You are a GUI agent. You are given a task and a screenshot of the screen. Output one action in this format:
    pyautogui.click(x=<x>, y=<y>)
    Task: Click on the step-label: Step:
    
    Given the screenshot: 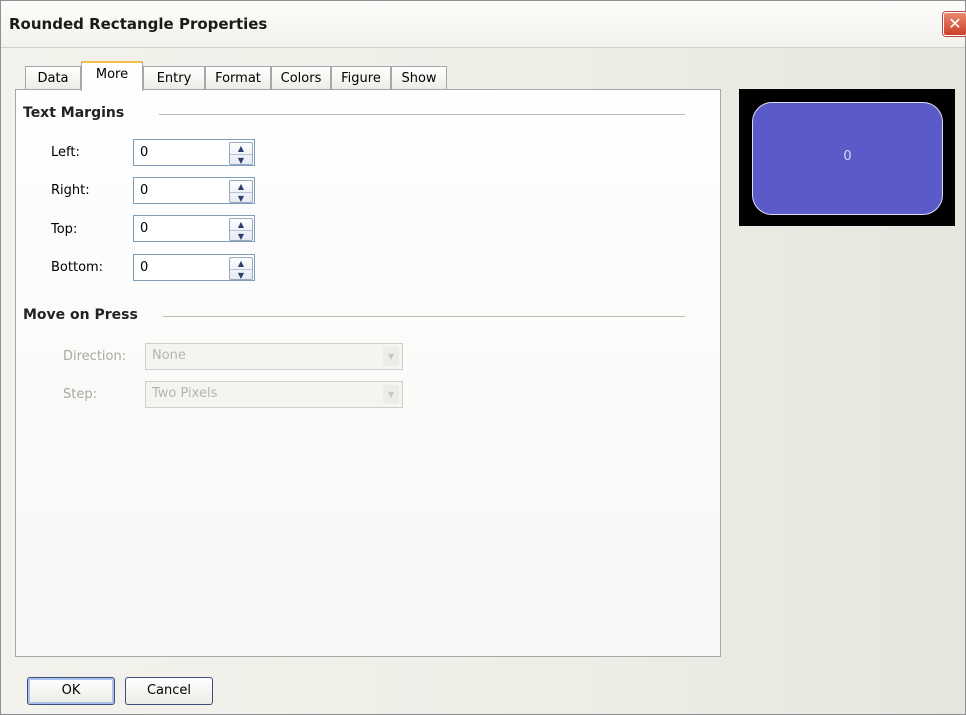 What is the action you would take?
    pyautogui.click(x=80, y=394)
    